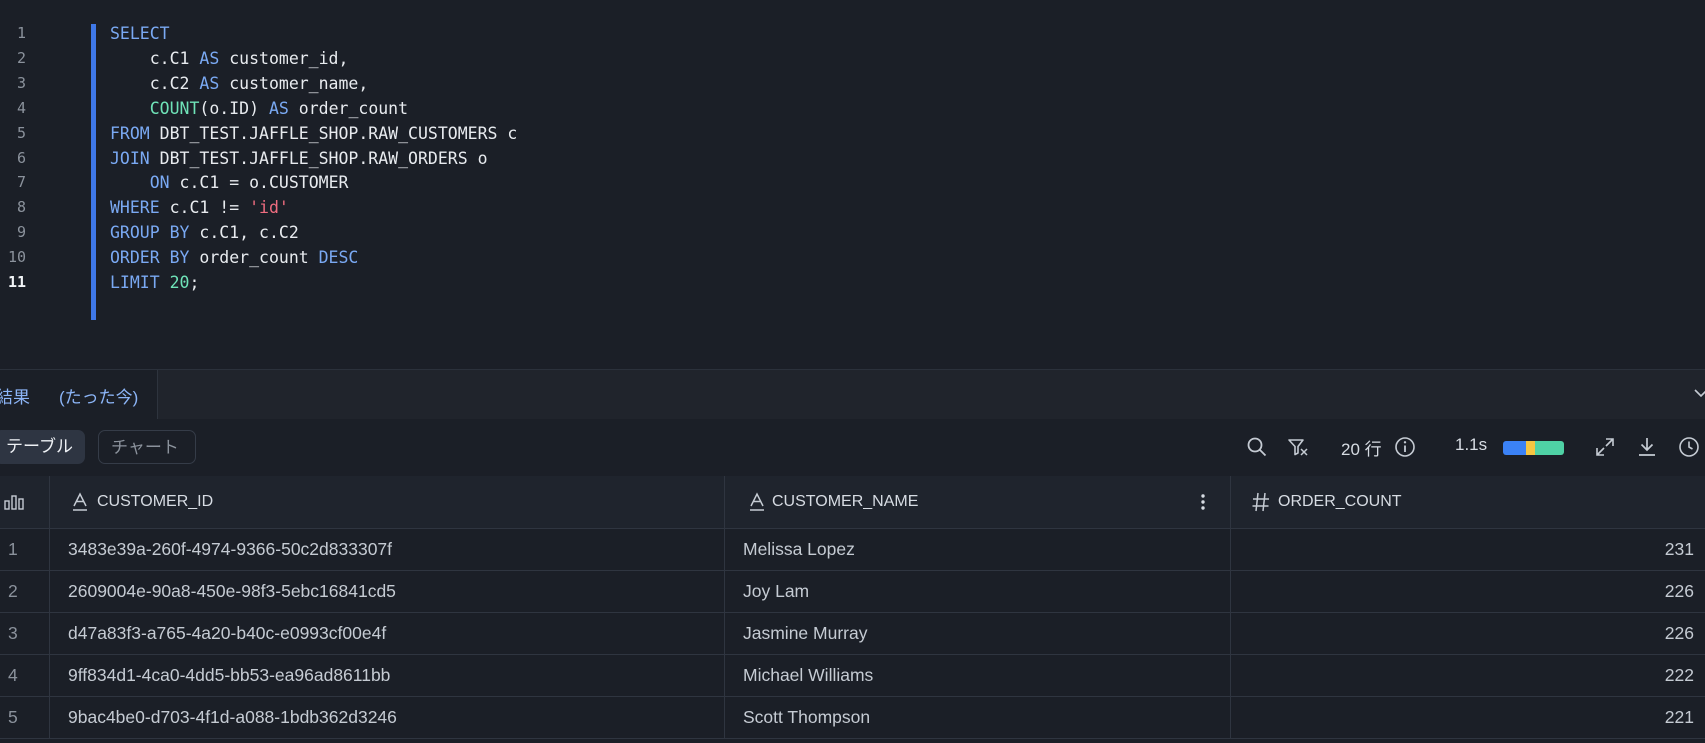 This screenshot has width=1705, height=743. Describe the element at coordinates (21, 232) in the screenshot. I see `line-number: 9` at that location.